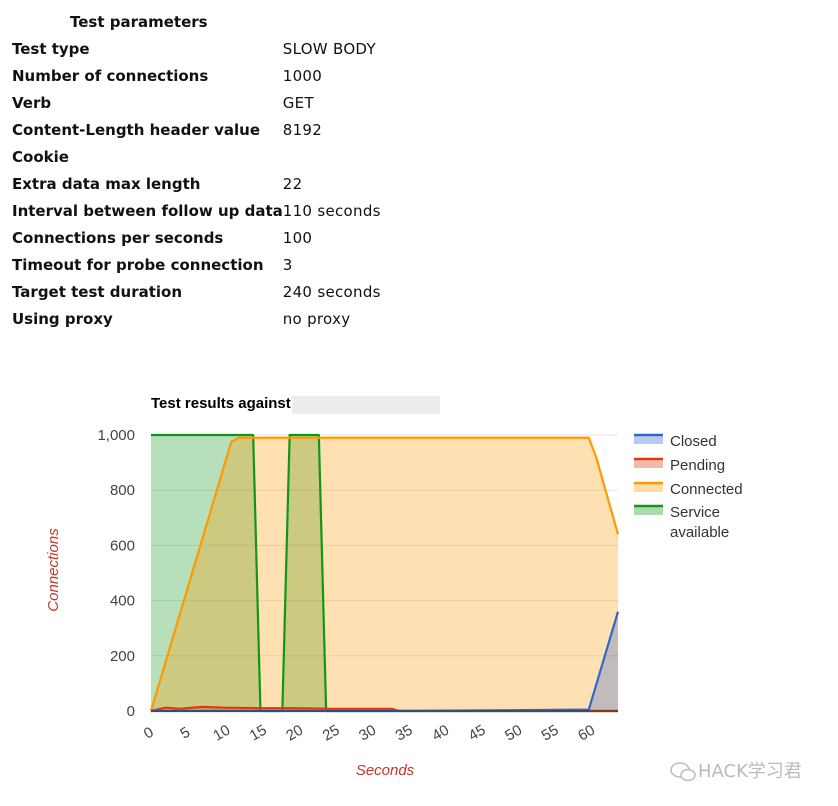 Image resolution: width=838 pixels, height=806 pixels. I want to click on param-row: Timeout for probe connection 3, so click(196, 264).